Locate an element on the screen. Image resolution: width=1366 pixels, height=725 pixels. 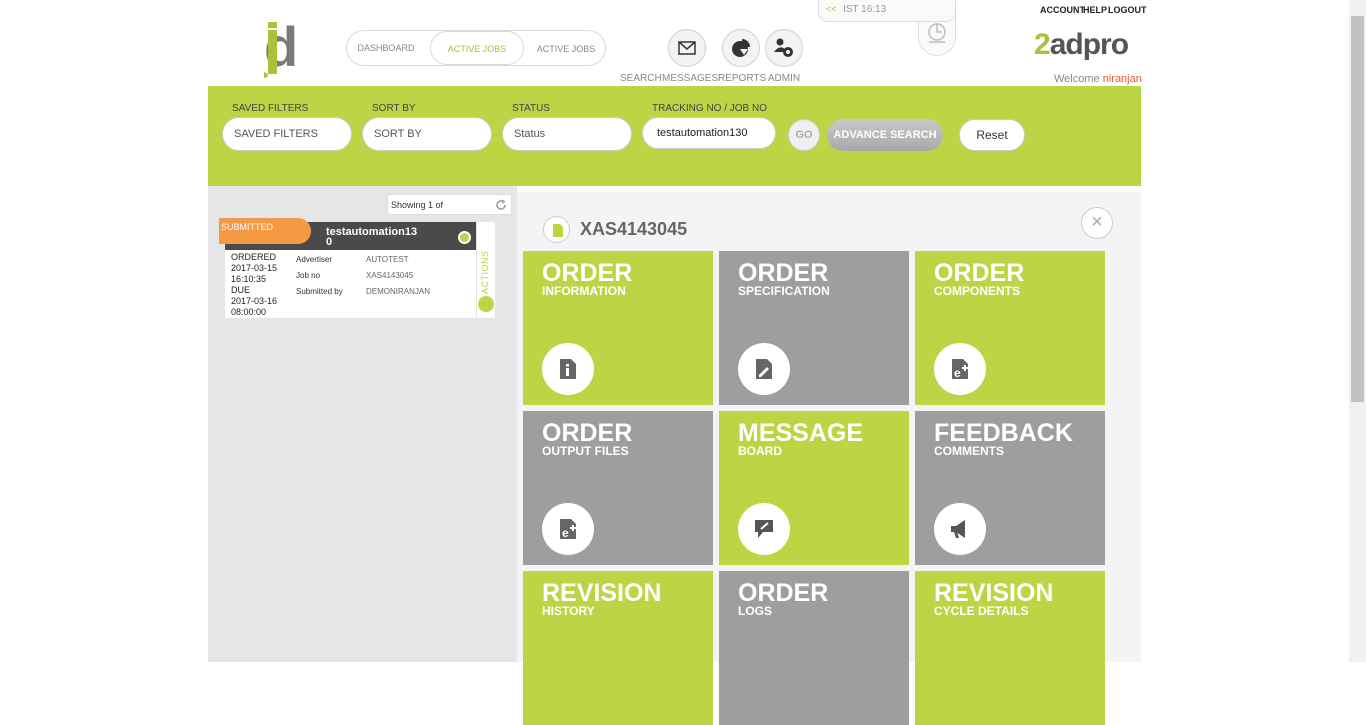
messages-button is located at coordinates (687, 48).